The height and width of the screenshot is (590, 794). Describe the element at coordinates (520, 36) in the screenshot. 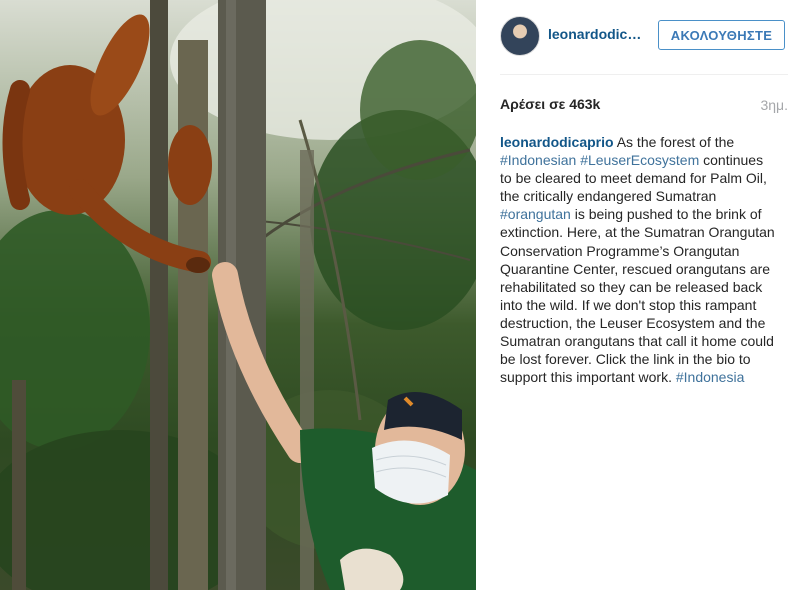

I see `avatar` at that location.